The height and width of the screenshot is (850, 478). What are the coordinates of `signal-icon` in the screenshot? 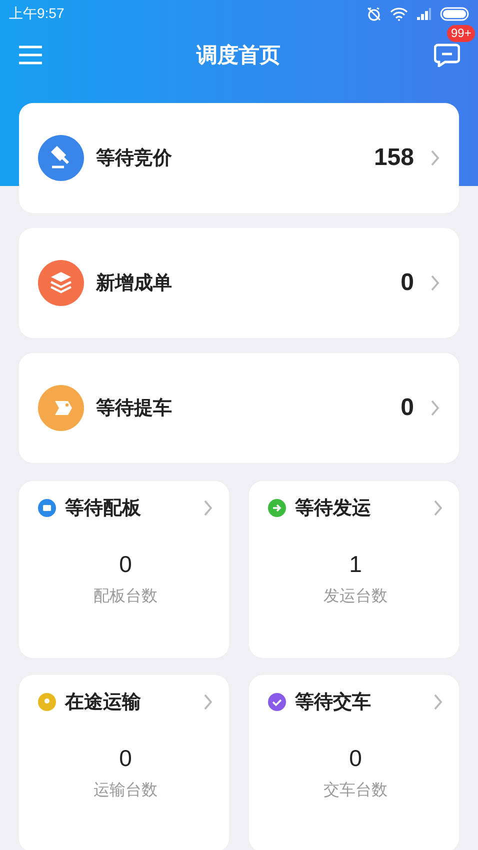 It's located at (424, 14).